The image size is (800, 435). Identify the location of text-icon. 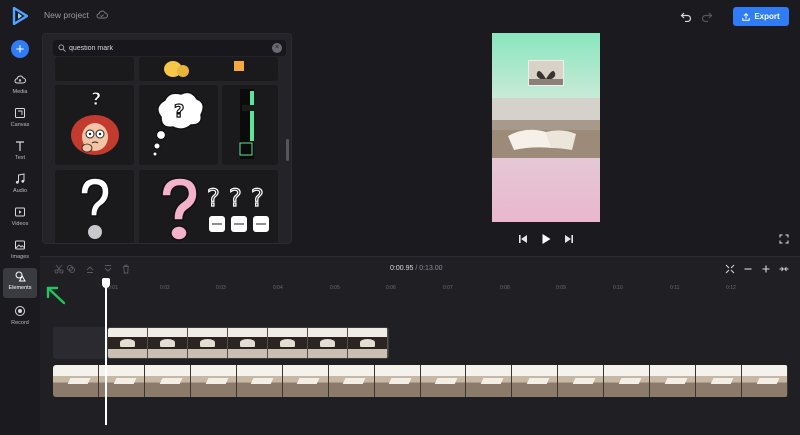
(20, 146).